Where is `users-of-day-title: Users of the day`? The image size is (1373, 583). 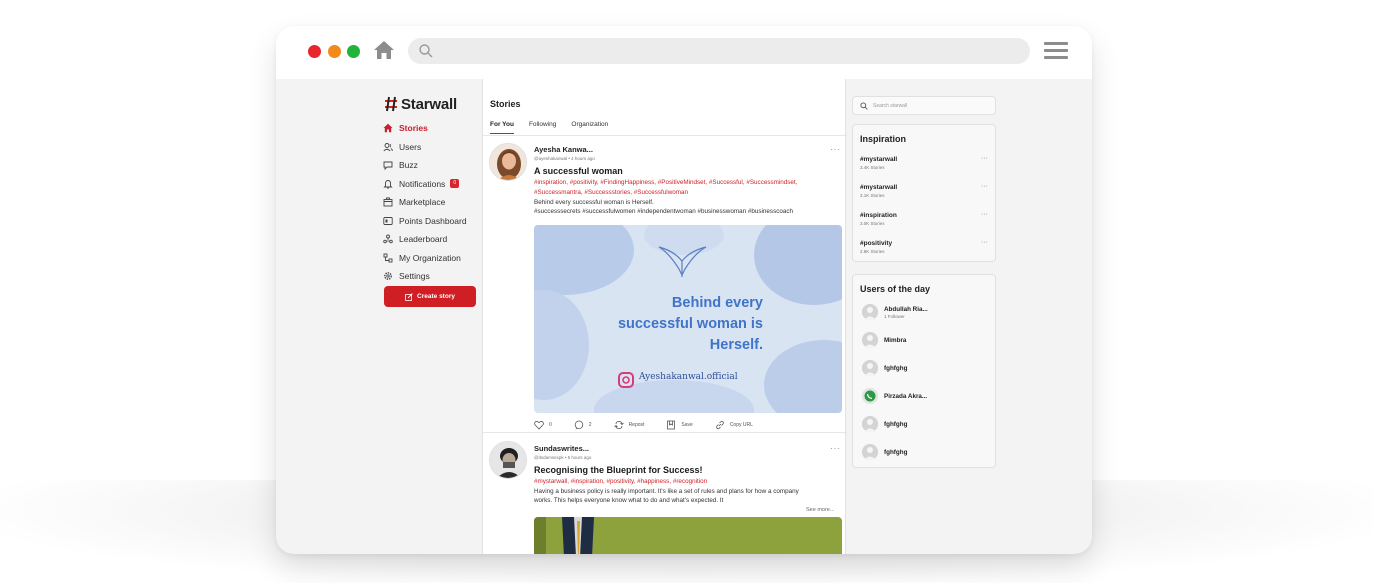 users-of-day-title: Users of the day is located at coordinates (895, 289).